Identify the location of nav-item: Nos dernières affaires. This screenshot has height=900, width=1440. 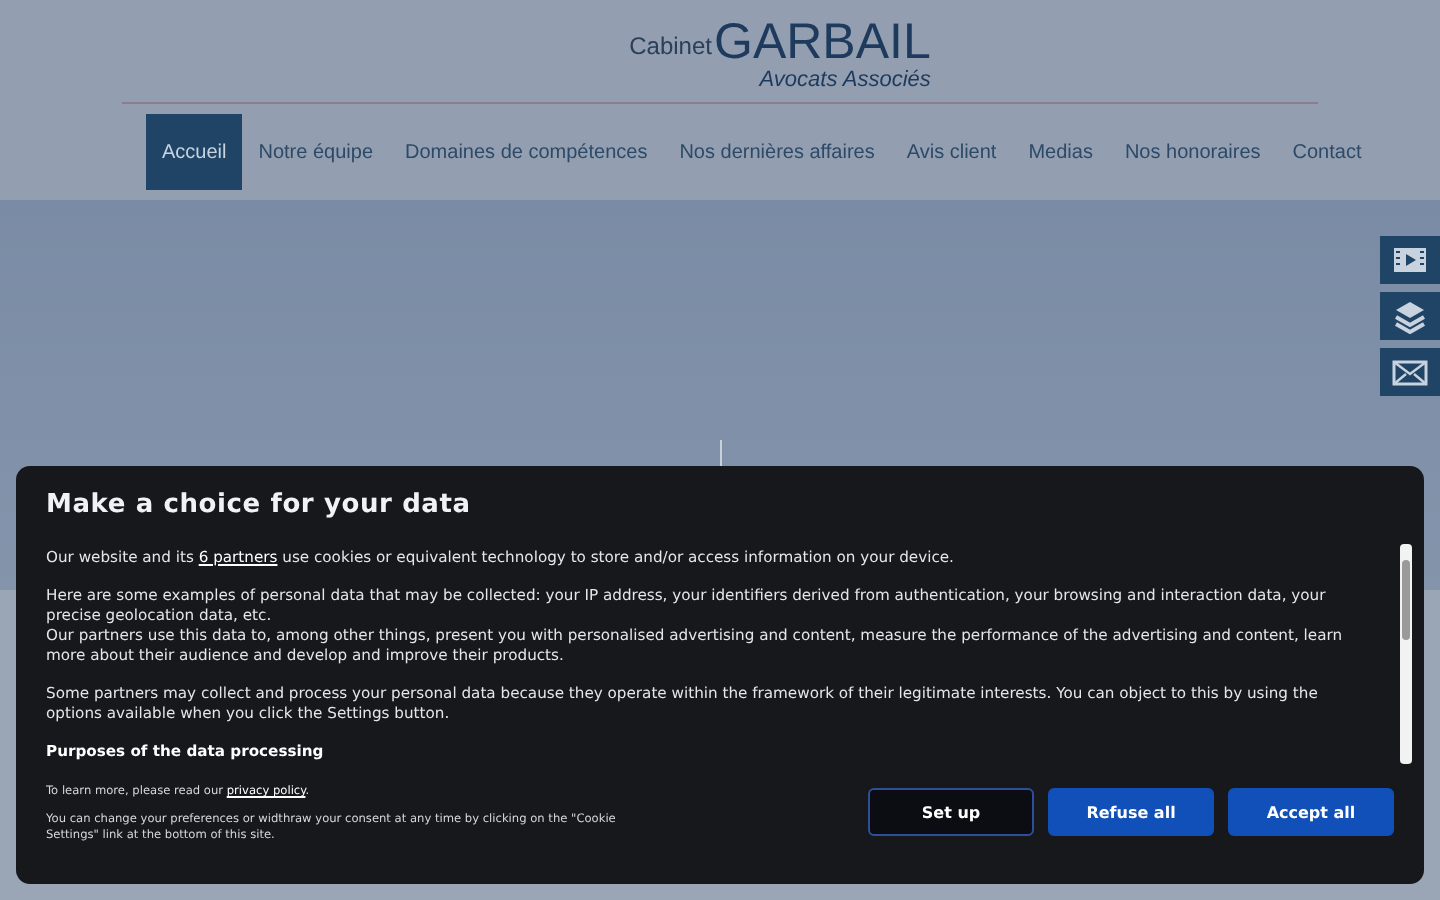
(777, 152).